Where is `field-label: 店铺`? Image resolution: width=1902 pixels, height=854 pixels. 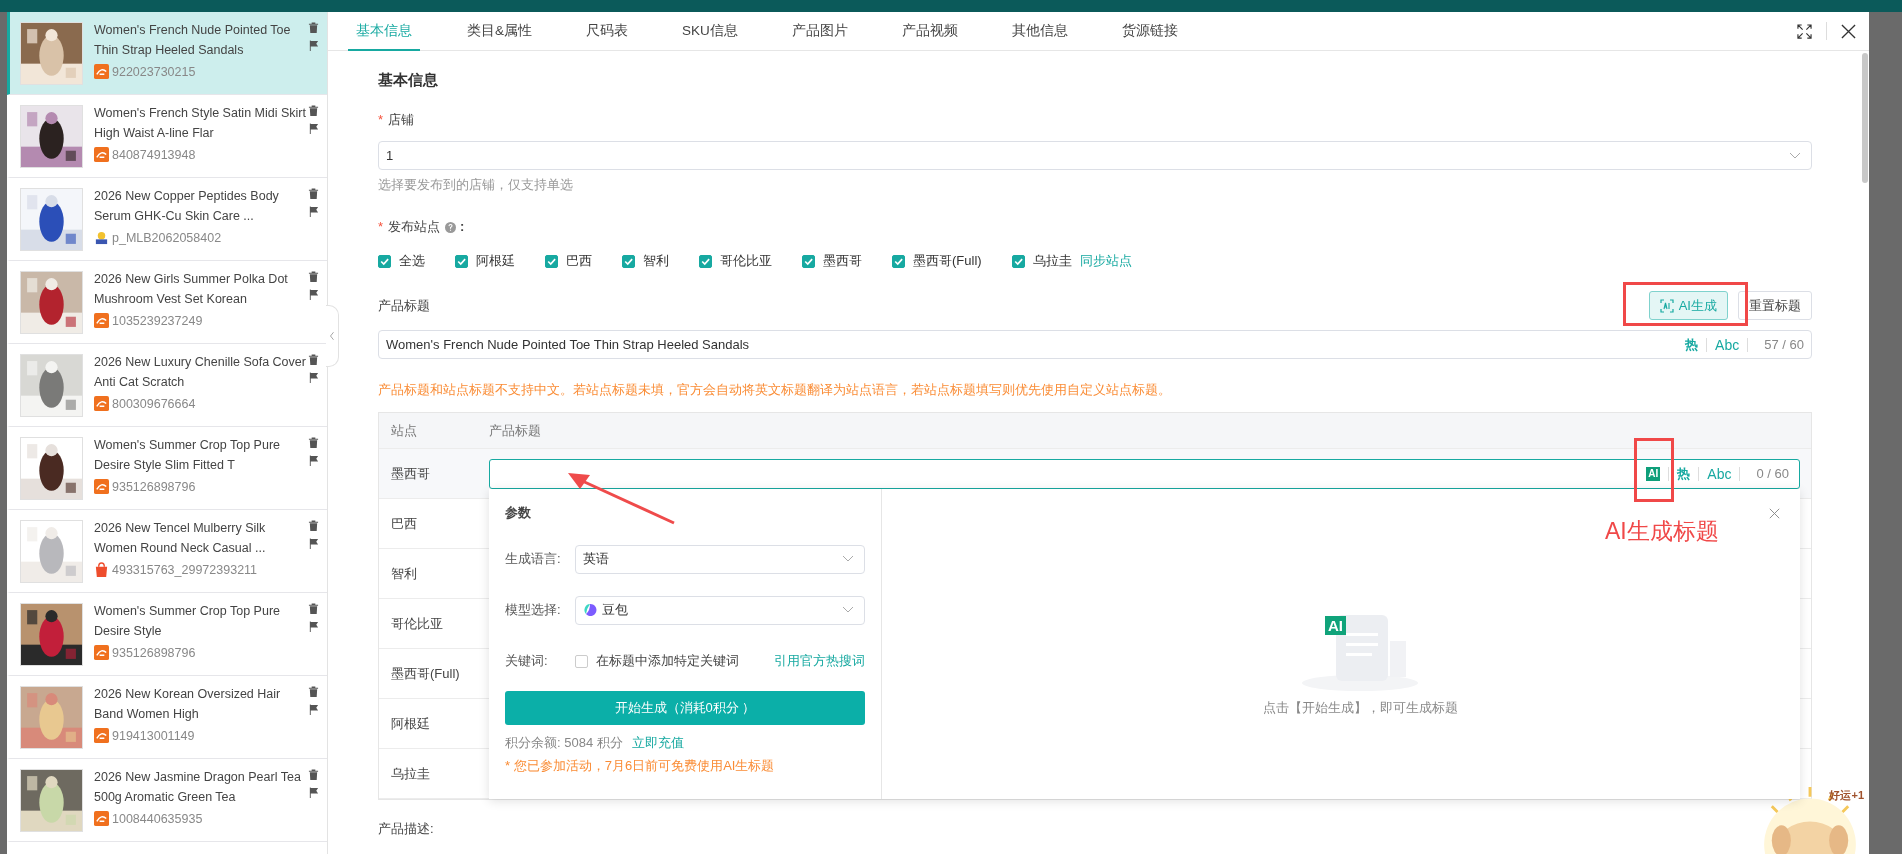
field-label: 店铺 is located at coordinates (401, 120).